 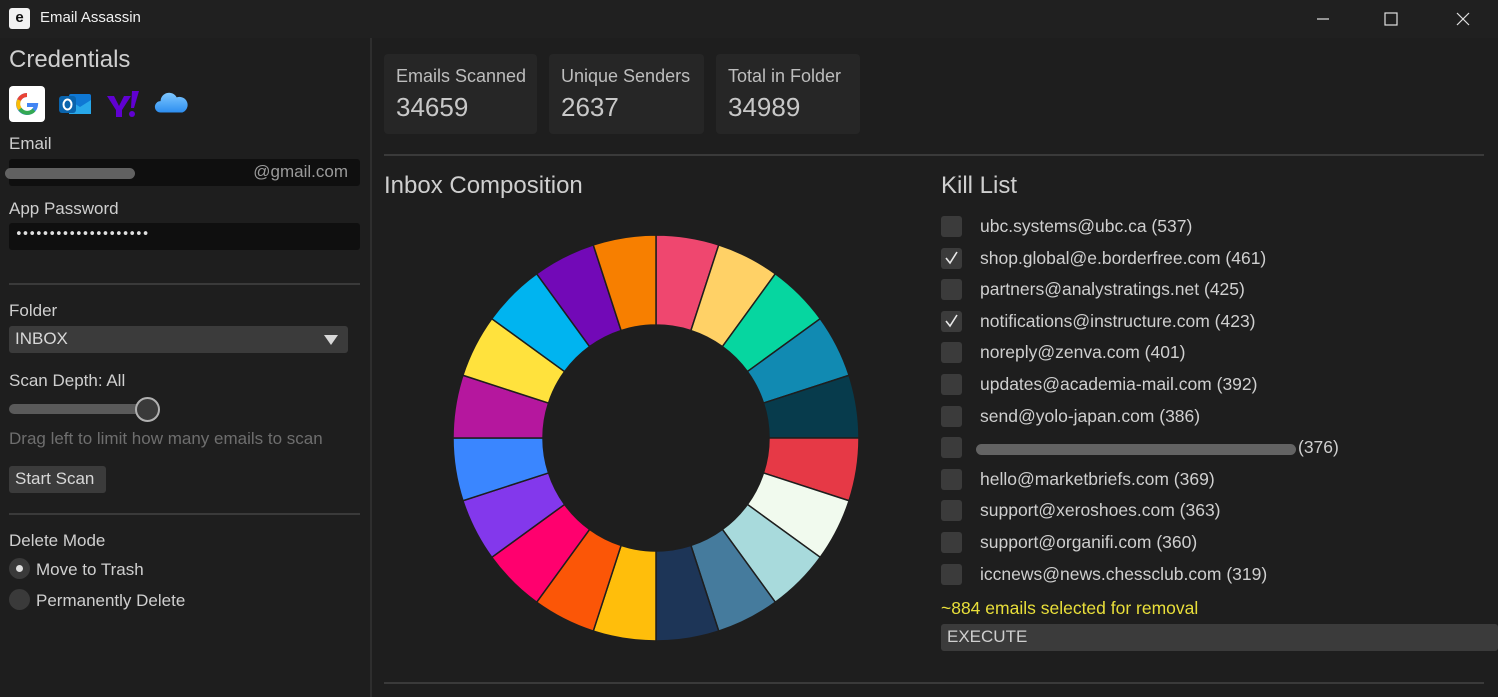 I want to click on scan-depth-slider-handle, so click(x=147, y=409).